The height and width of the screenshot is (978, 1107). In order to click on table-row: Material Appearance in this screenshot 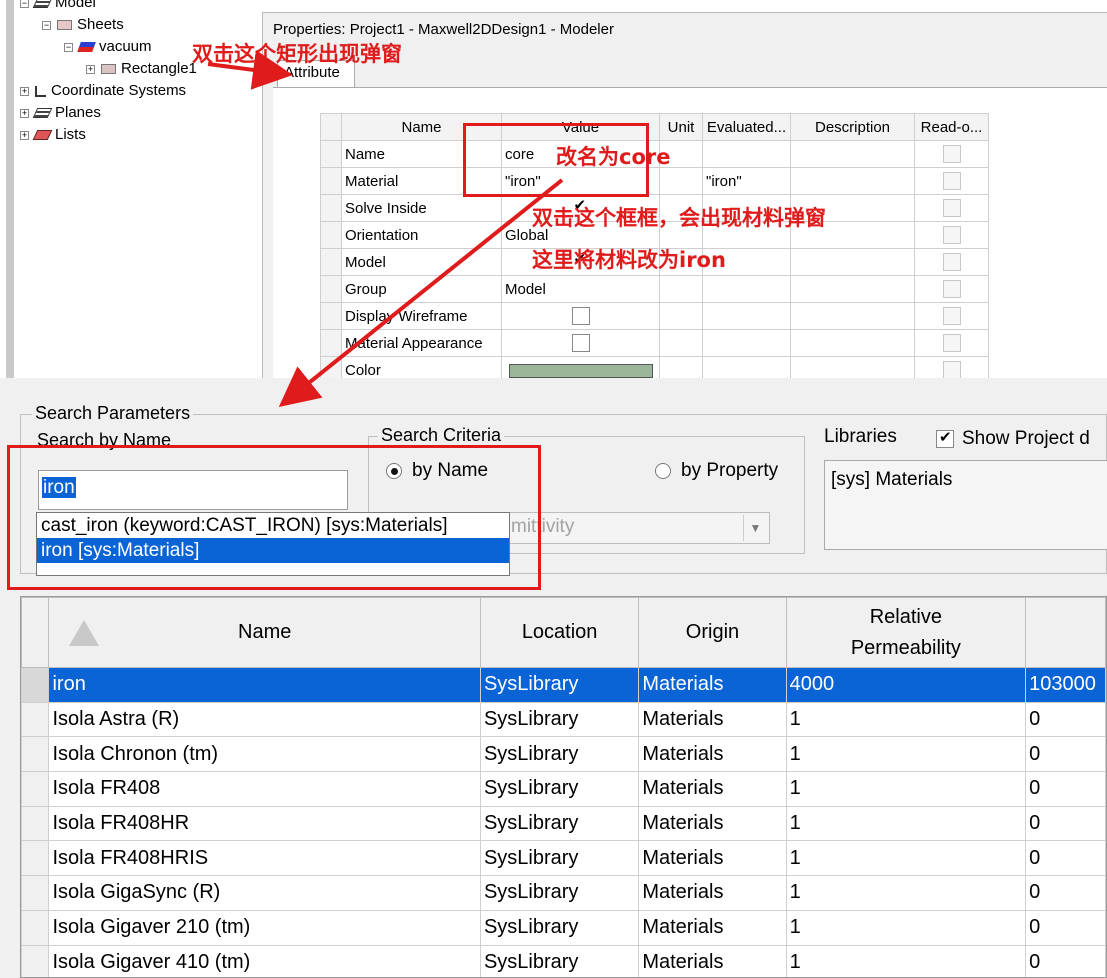, I will do `click(654, 343)`.